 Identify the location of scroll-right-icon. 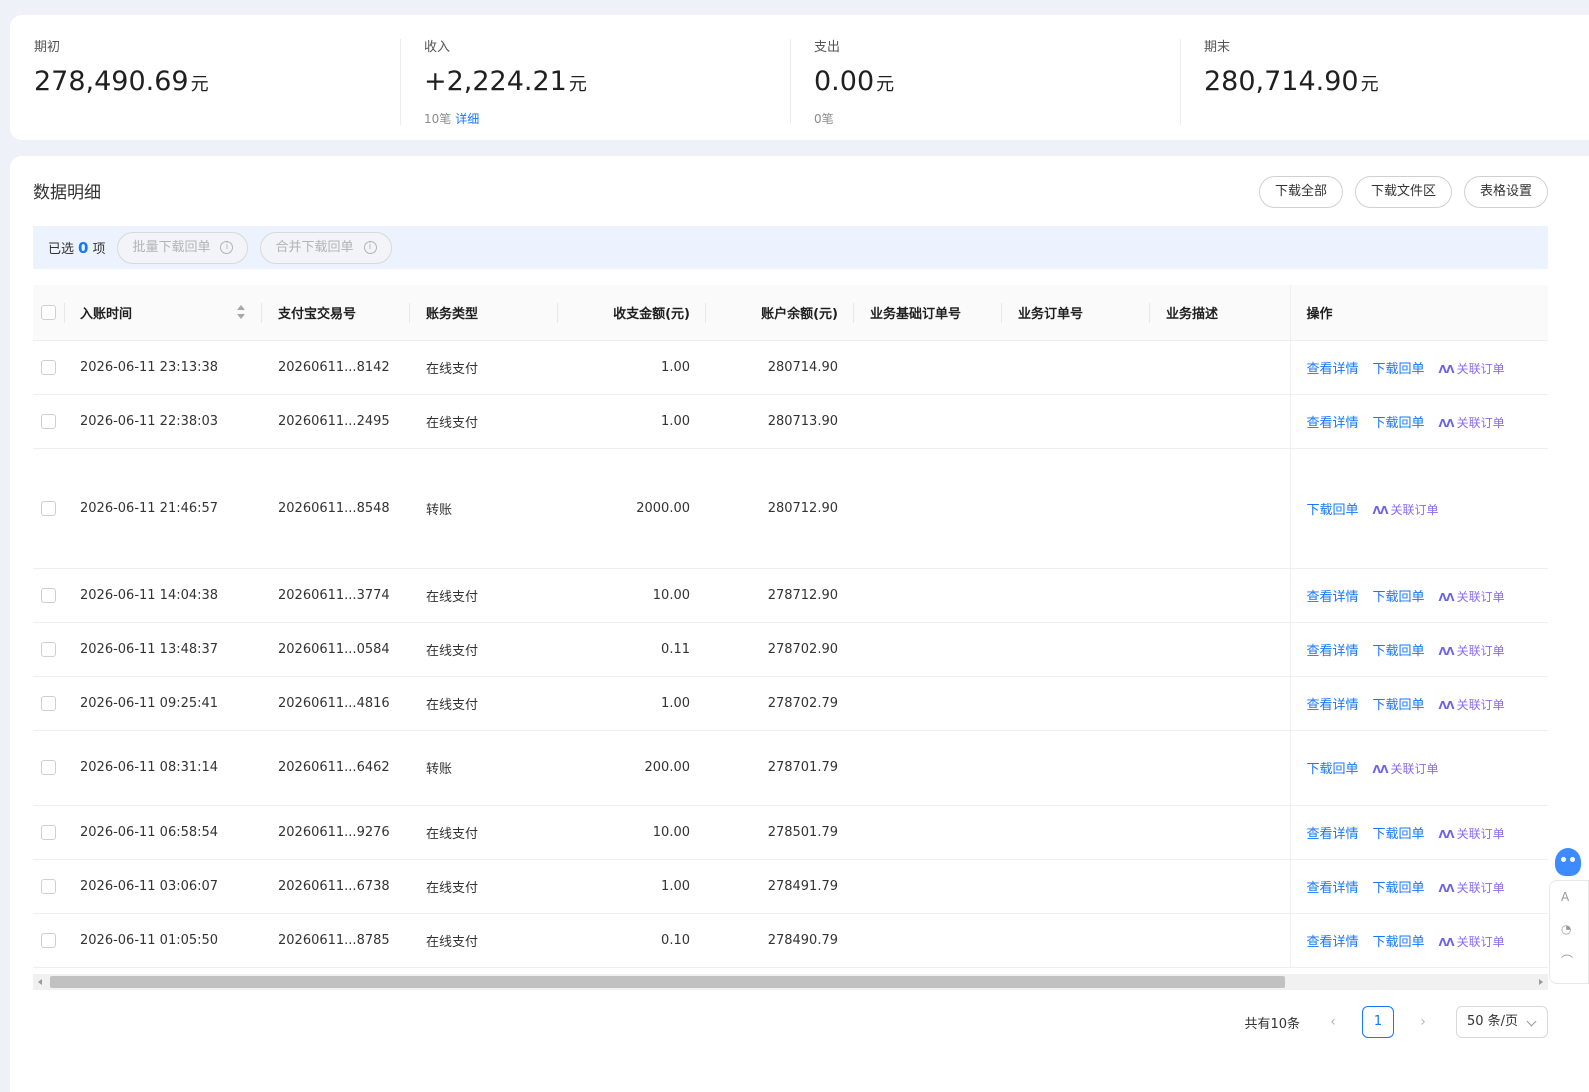
(1541, 982).